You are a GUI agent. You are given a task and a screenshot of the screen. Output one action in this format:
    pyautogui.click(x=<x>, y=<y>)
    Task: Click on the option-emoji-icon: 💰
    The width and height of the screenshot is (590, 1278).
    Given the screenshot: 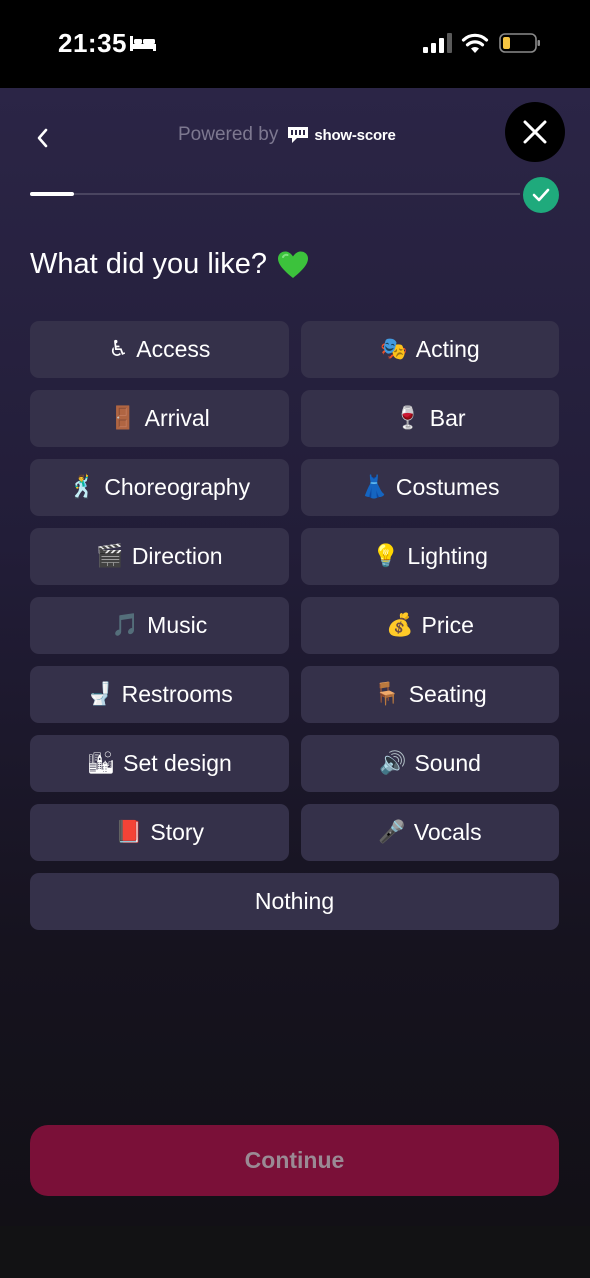 What is the action you would take?
    pyautogui.click(x=400, y=625)
    